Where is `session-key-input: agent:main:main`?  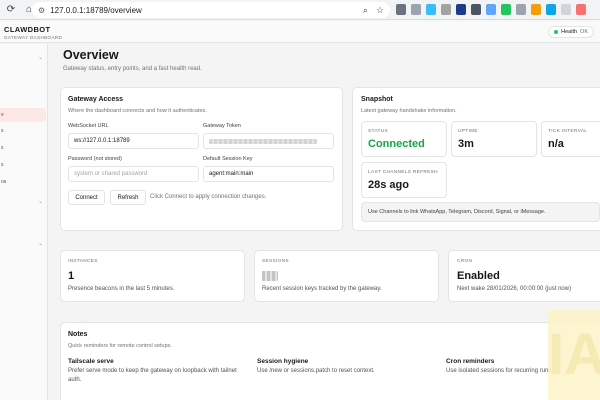 session-key-input: agent:main:main is located at coordinates (268, 174).